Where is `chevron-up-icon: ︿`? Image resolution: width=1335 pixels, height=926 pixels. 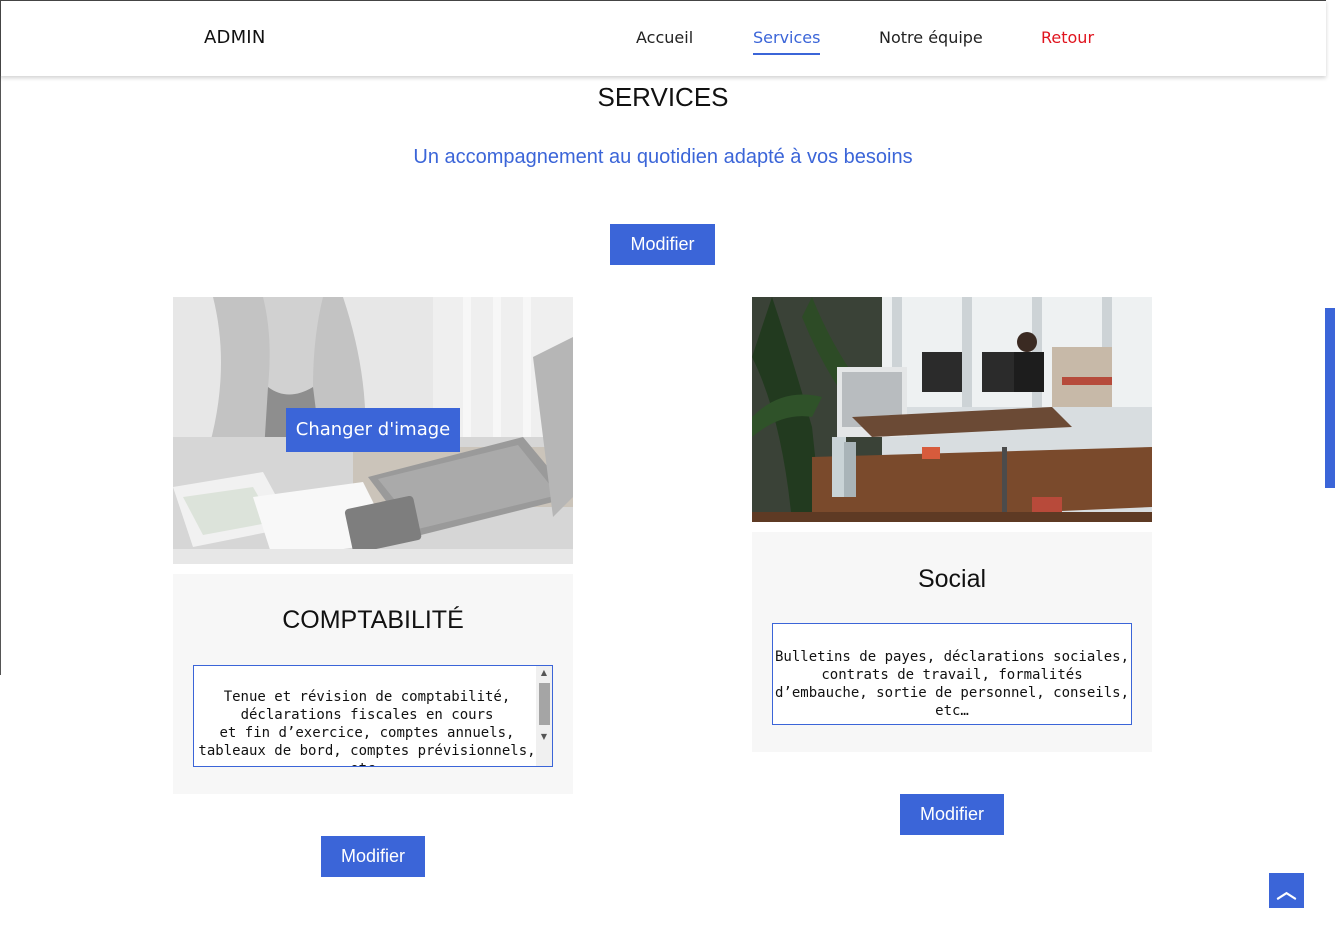 chevron-up-icon: ︿ is located at coordinates (1286, 891).